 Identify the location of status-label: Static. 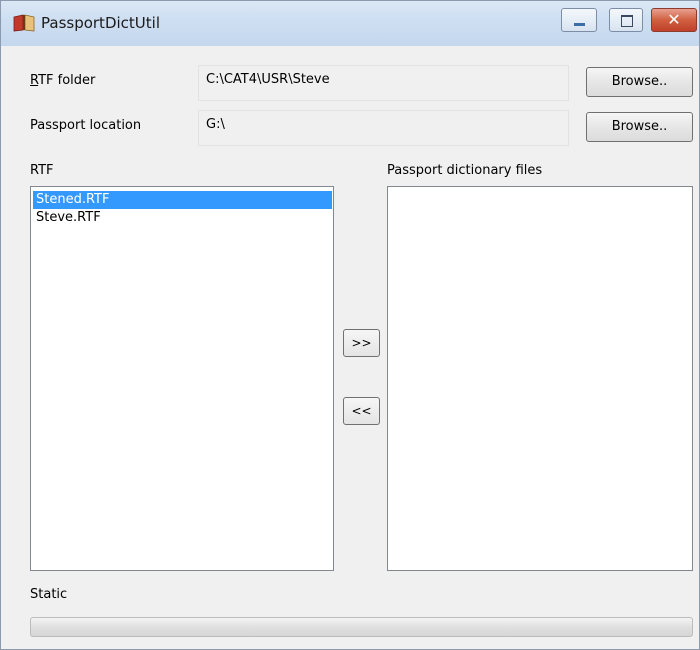
(49, 594).